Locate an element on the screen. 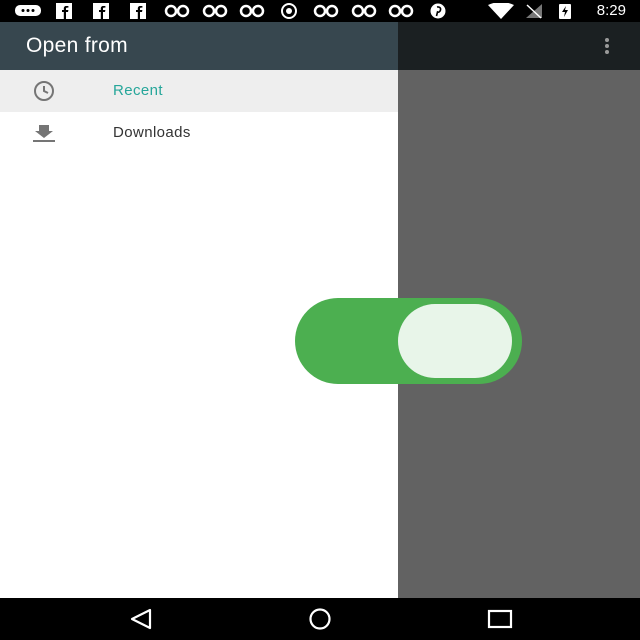 The width and height of the screenshot is (640, 640). system-nav-bar is located at coordinates (320, 619).